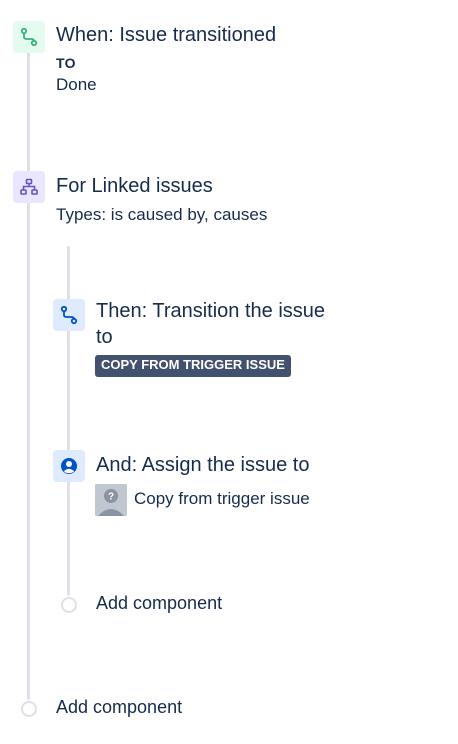  Describe the element at coordinates (76, 84) in the screenshot. I see `trigger-to-value: Done` at that location.